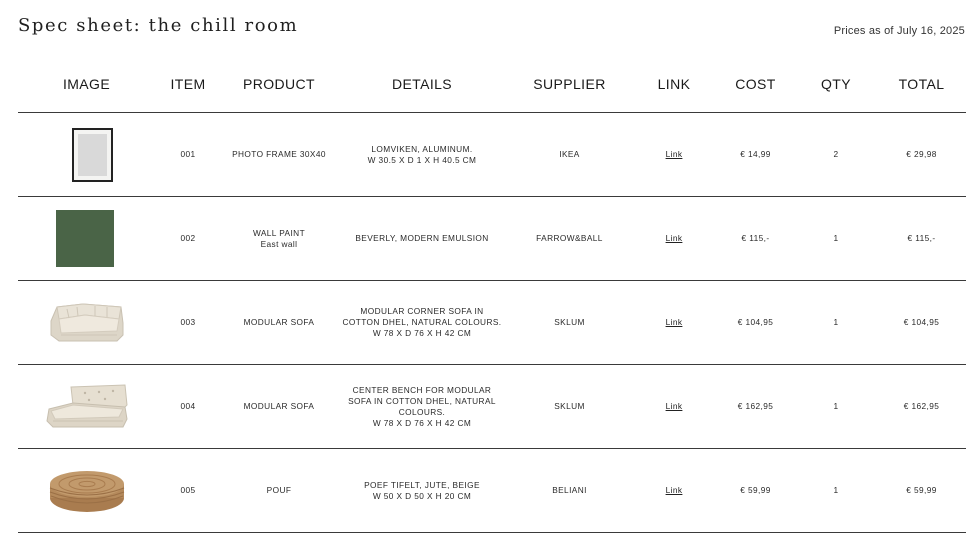 The width and height of the screenshot is (979, 551). Describe the element at coordinates (422, 159) in the screenshot. I see `details-line: W 30.5 X D 1 X H 40.5 CM` at that location.